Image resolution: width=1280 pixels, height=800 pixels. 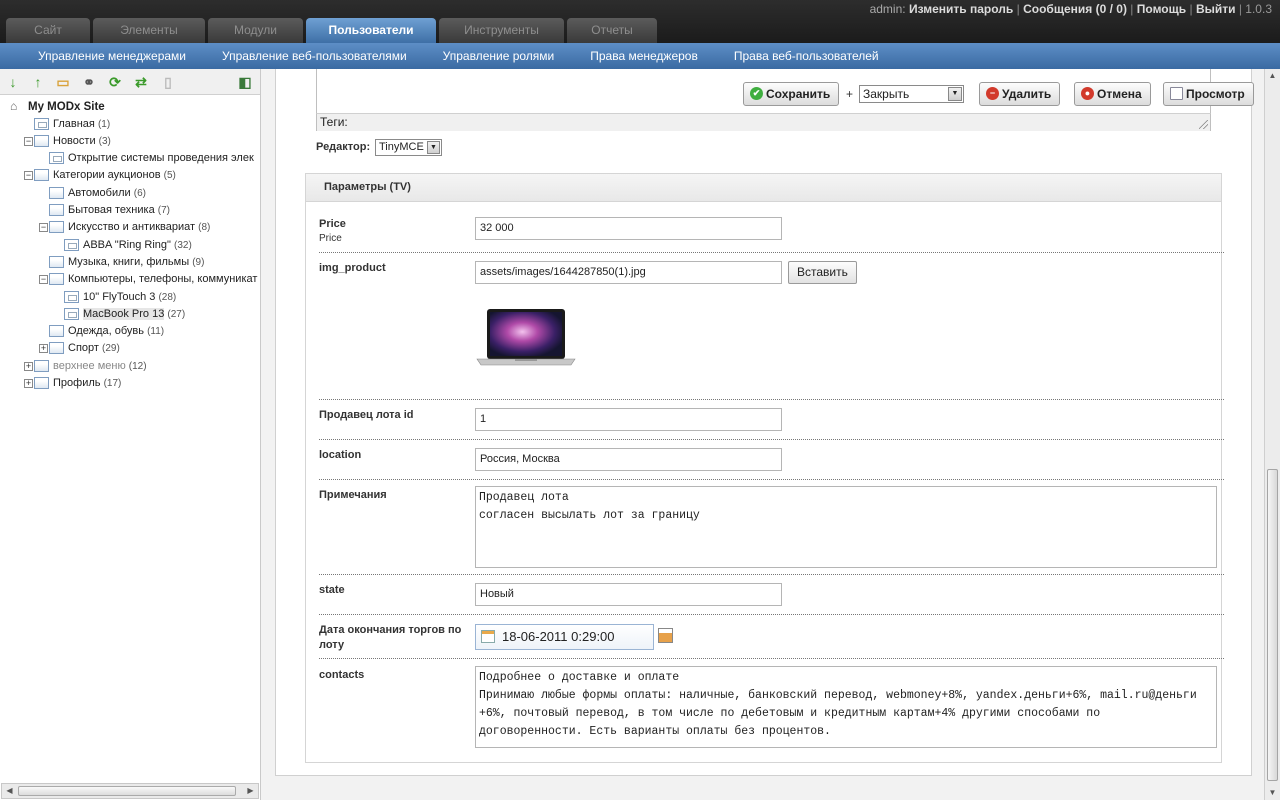 I want to click on tree-node: Бытовая техника (7), so click(x=109, y=210).